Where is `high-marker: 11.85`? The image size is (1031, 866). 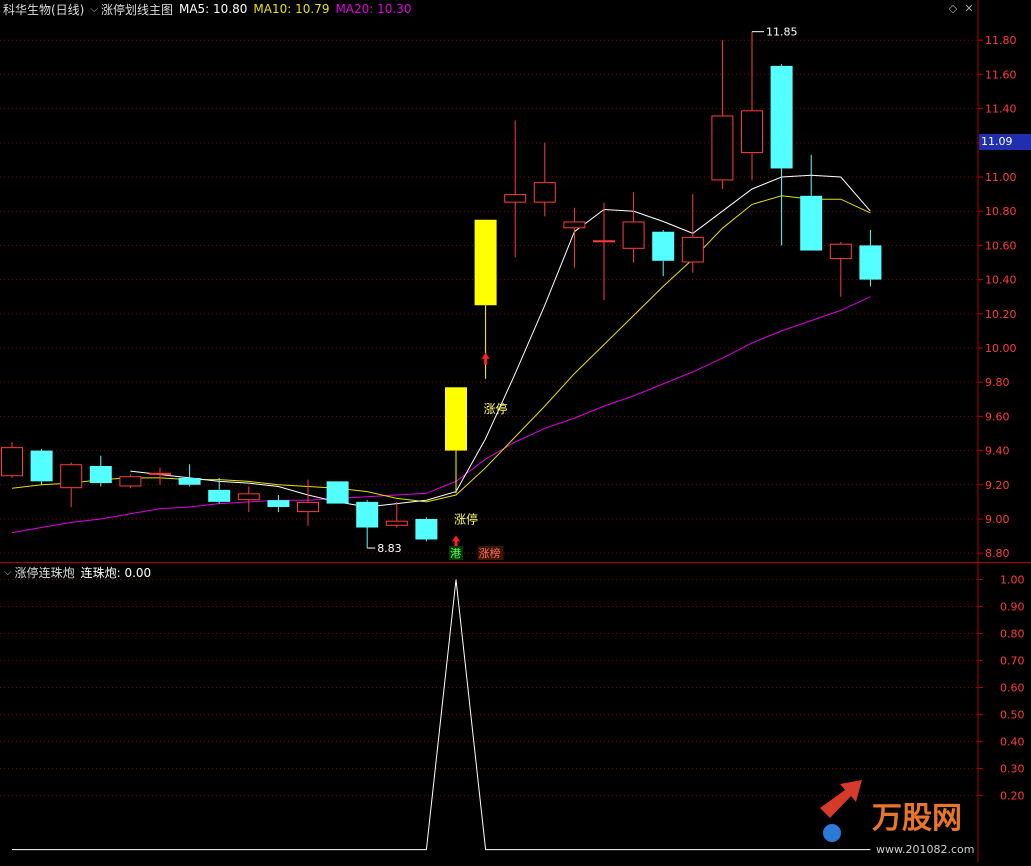
high-marker: 11.85 is located at coordinates (775, 32).